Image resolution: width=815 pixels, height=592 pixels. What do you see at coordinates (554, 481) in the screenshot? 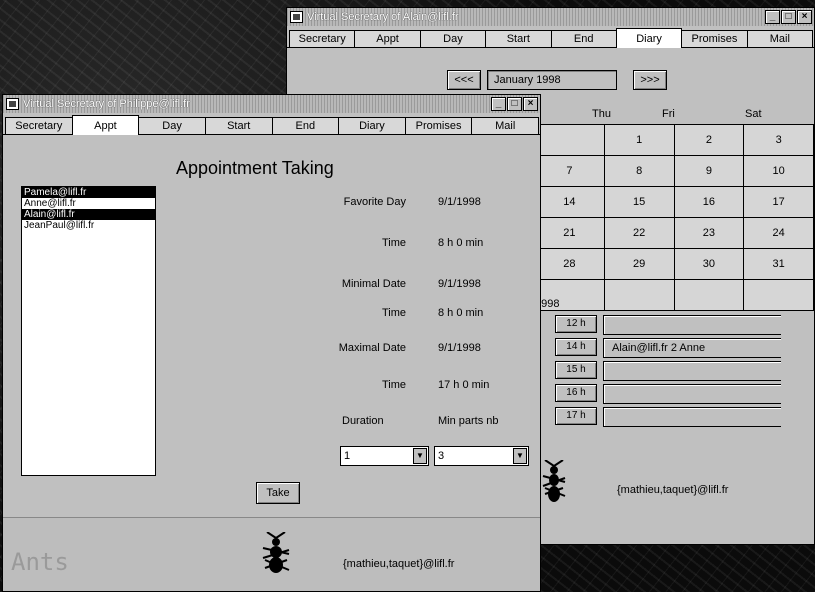
I see `ant-logo-icon` at bounding box center [554, 481].